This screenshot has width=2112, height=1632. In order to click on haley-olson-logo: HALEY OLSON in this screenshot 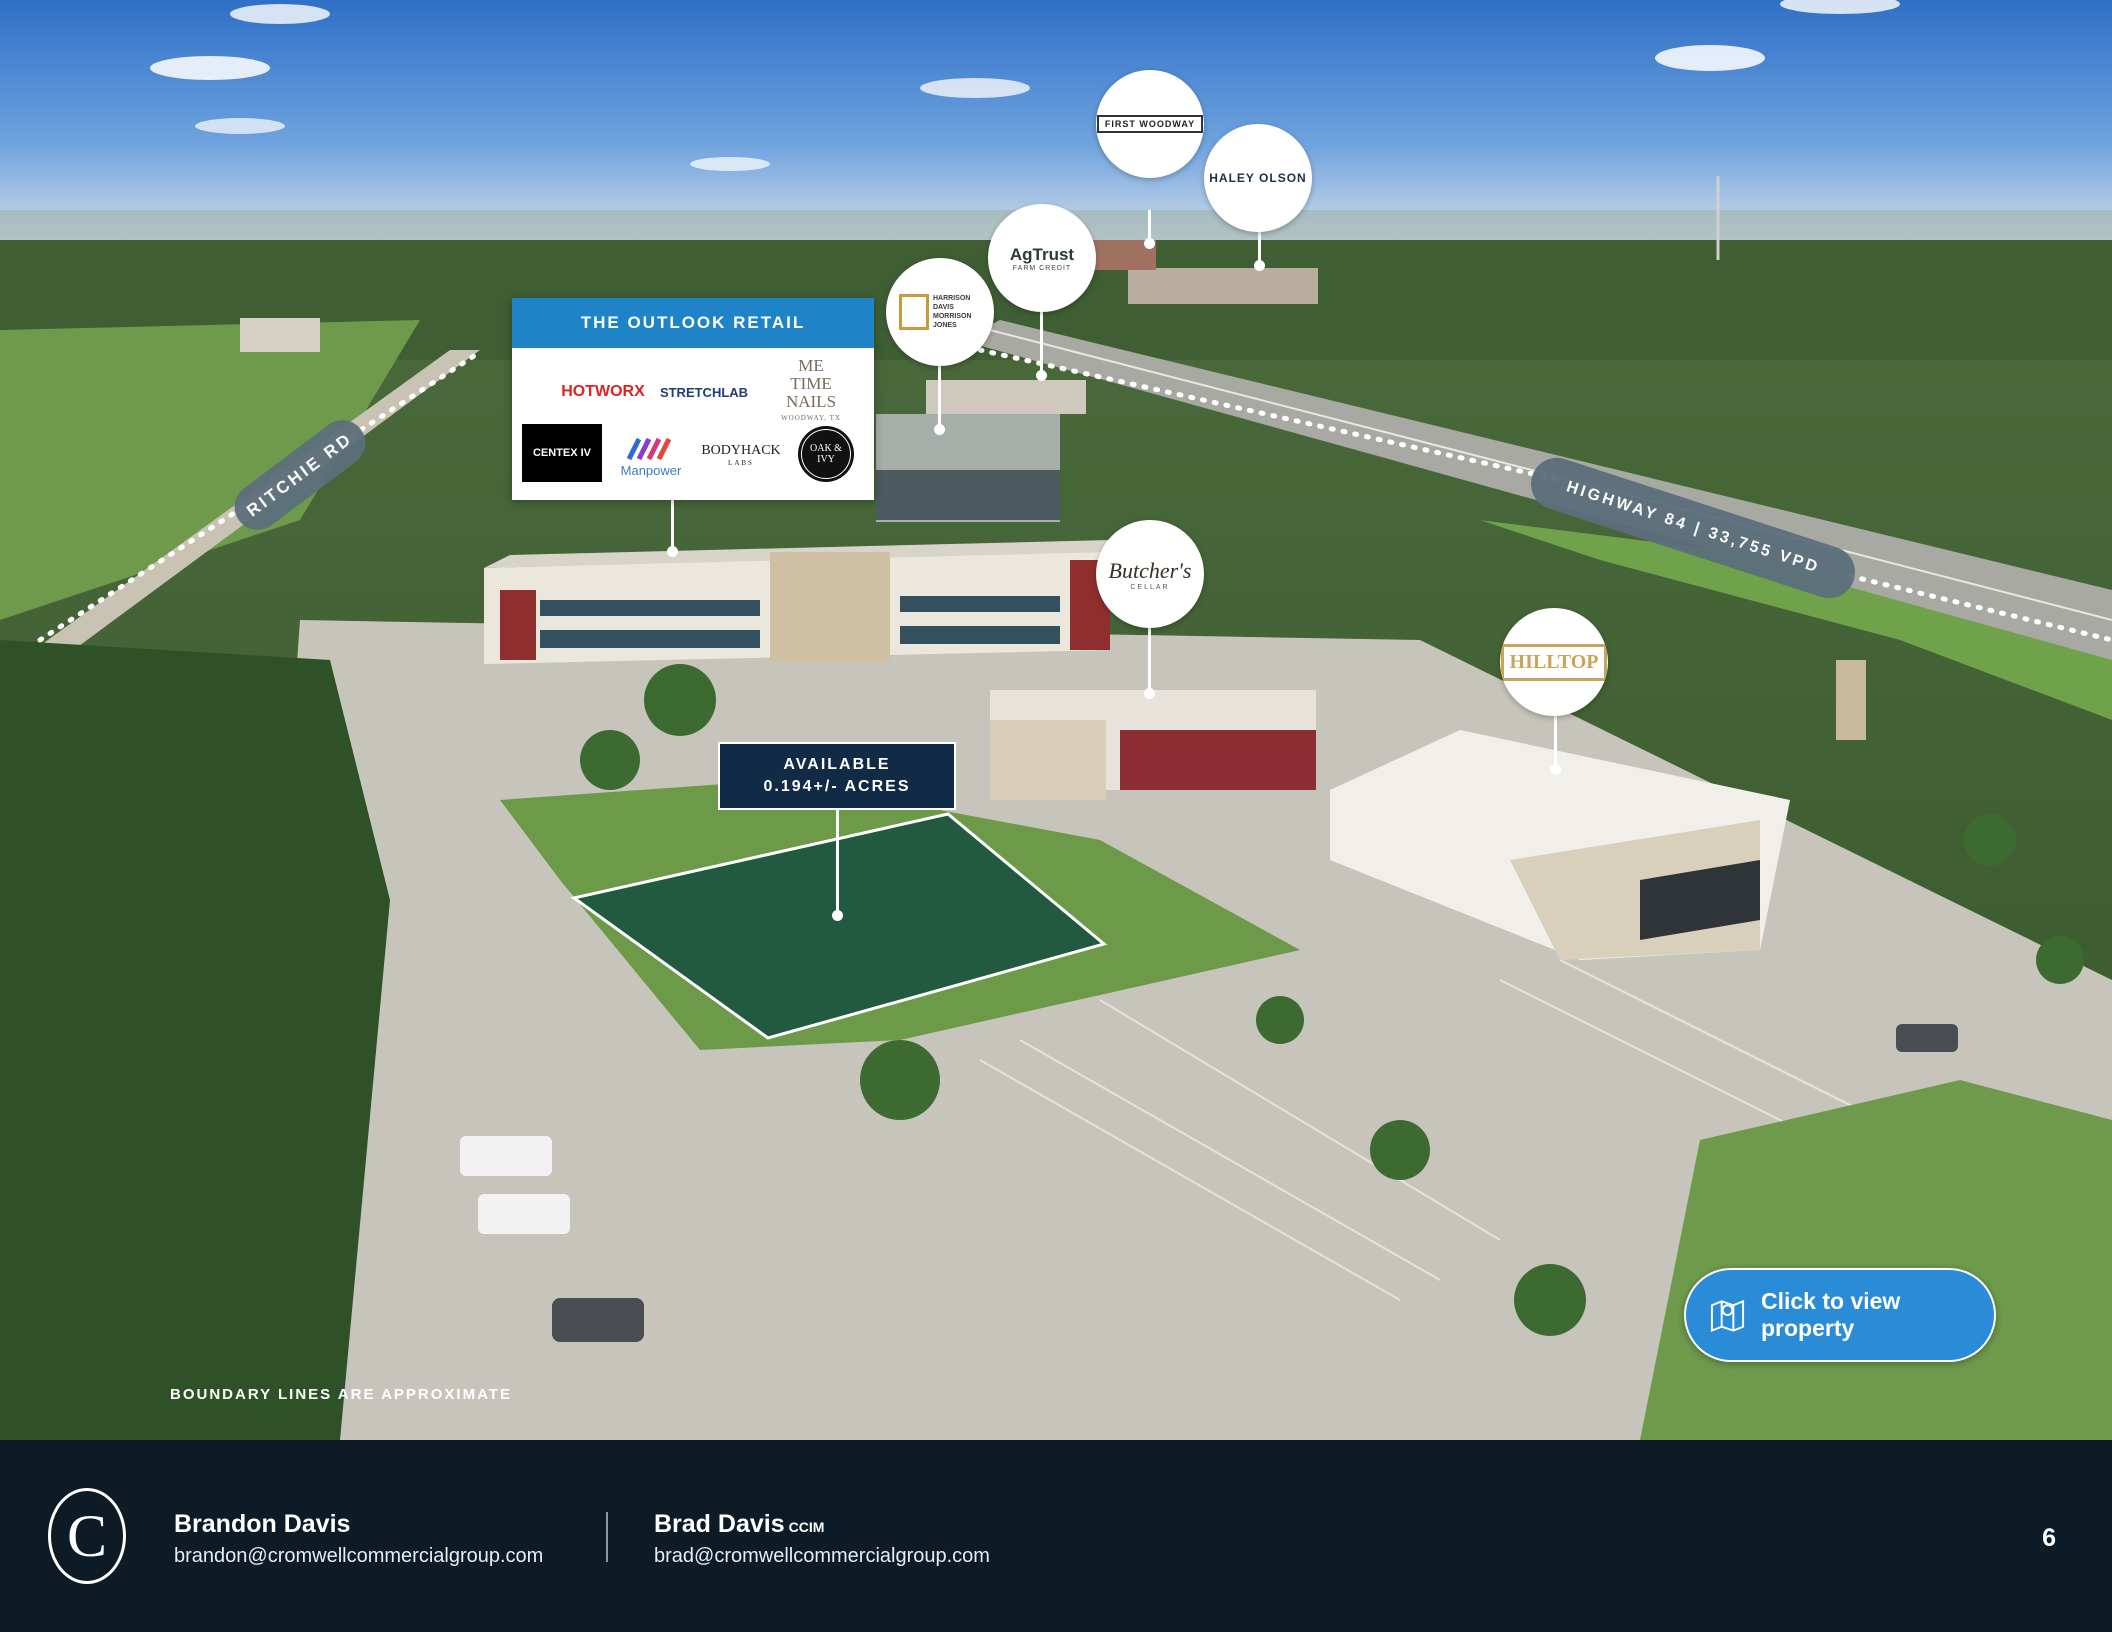, I will do `click(1258, 178)`.